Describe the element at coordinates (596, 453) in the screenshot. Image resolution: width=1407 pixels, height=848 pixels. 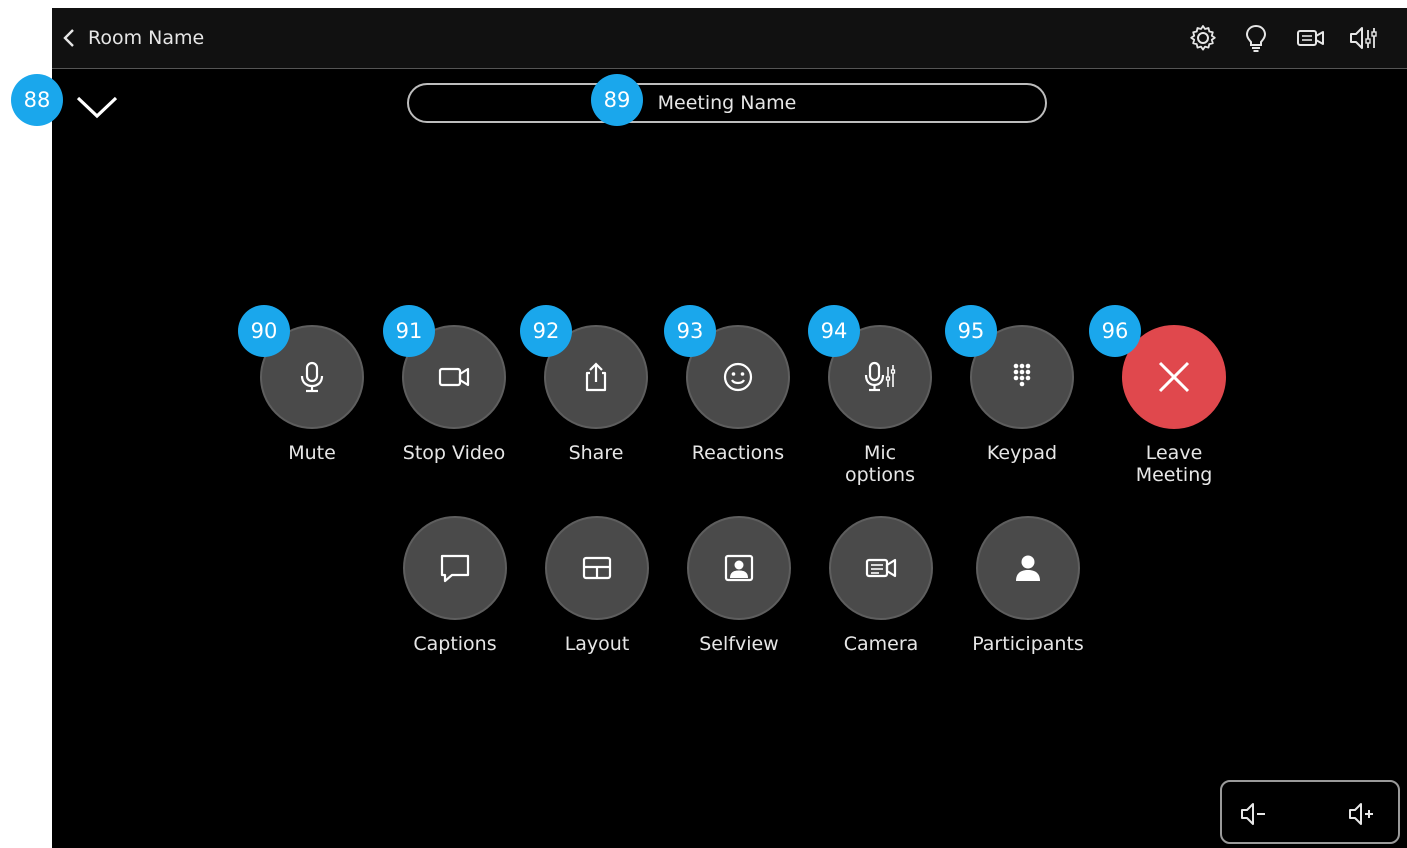
I see `share-label: Share` at that location.